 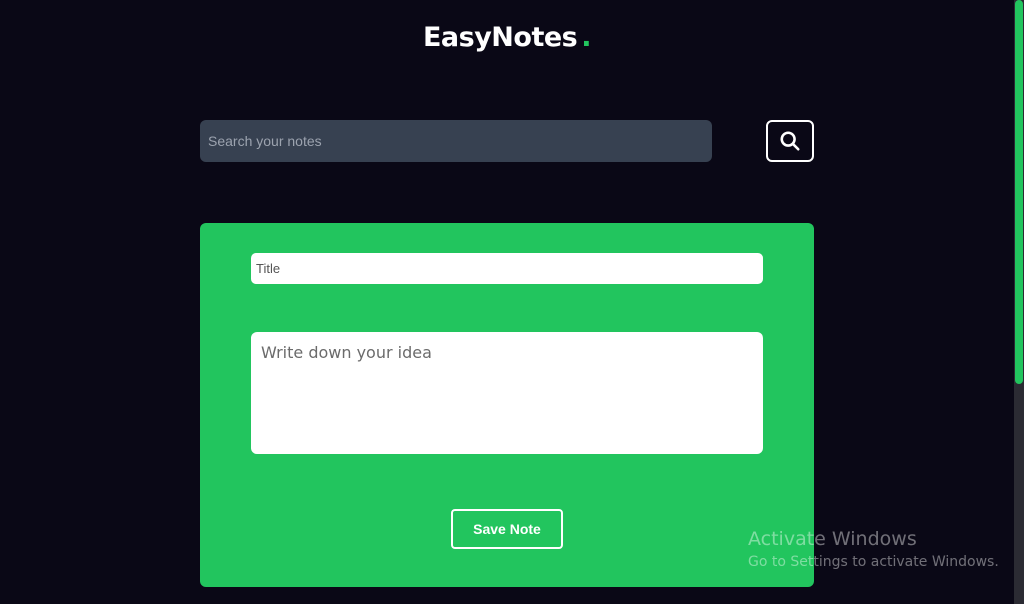 What do you see at coordinates (873, 562) in the screenshot?
I see `watermark-subtitle: Go to Settings to activate Windows.` at bounding box center [873, 562].